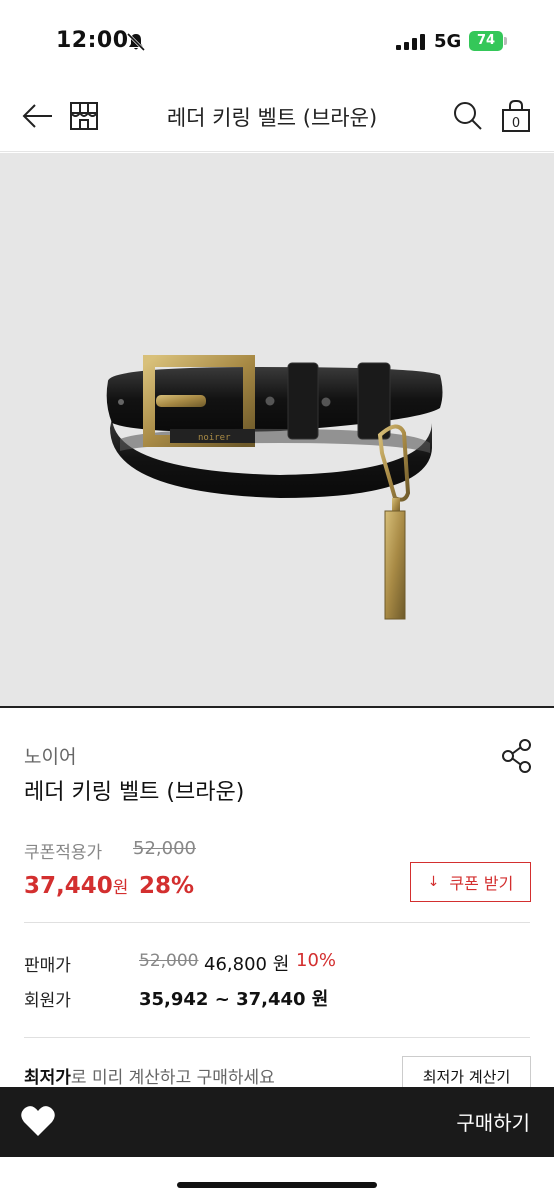 The height and width of the screenshot is (1200, 554). I want to click on status-bar: 12:00 5G 74, so click(277, 40).